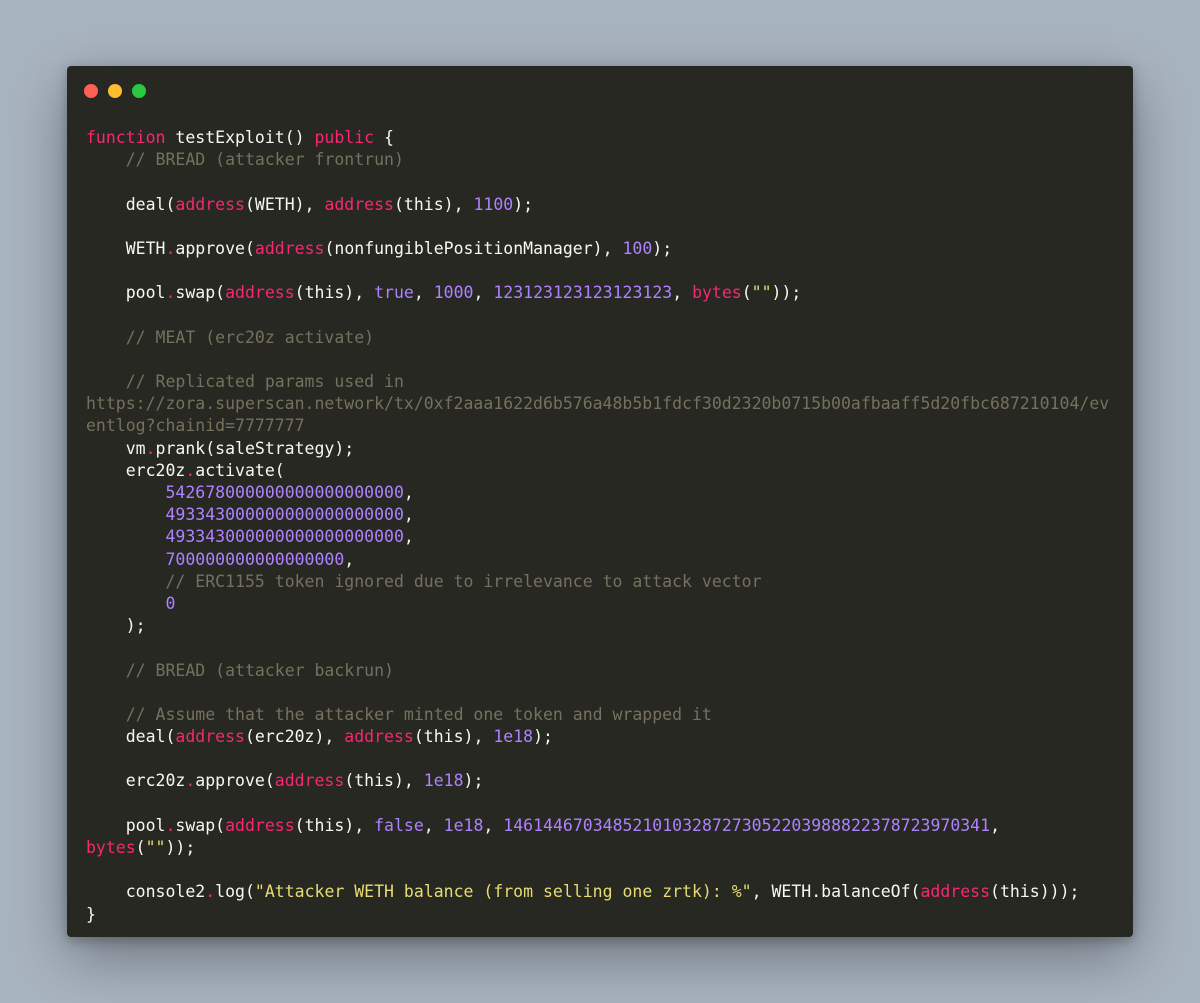 Image resolution: width=1200 pixels, height=1003 pixels. What do you see at coordinates (605, 848) in the screenshot?
I see `code-line: bytes(""));` at bounding box center [605, 848].